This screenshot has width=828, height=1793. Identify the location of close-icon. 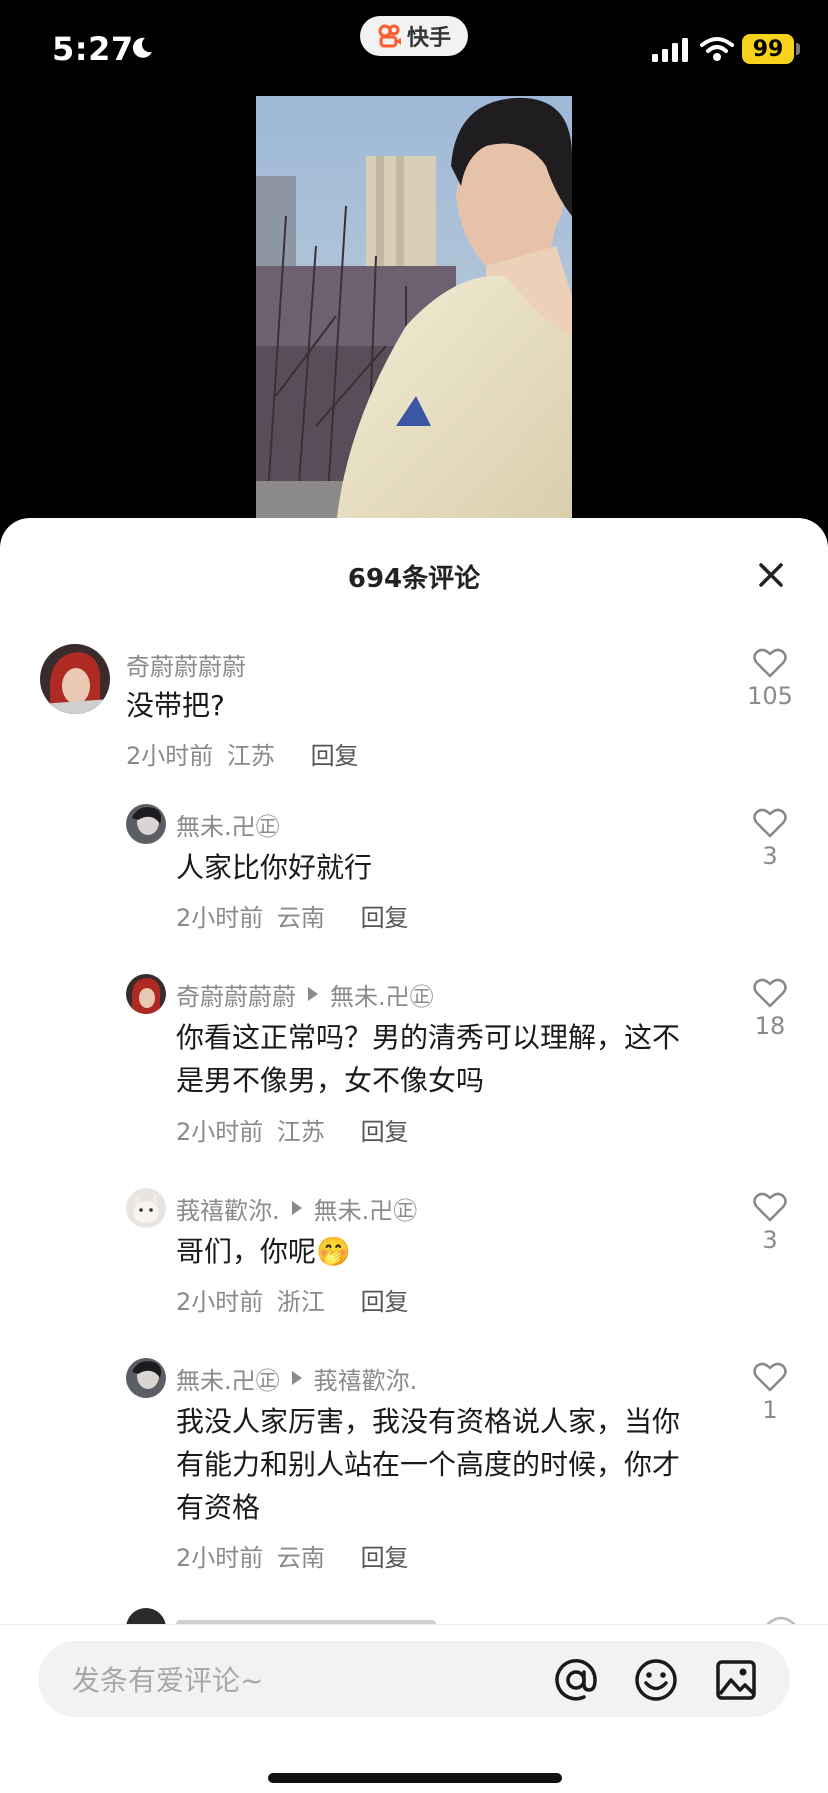
(771, 575).